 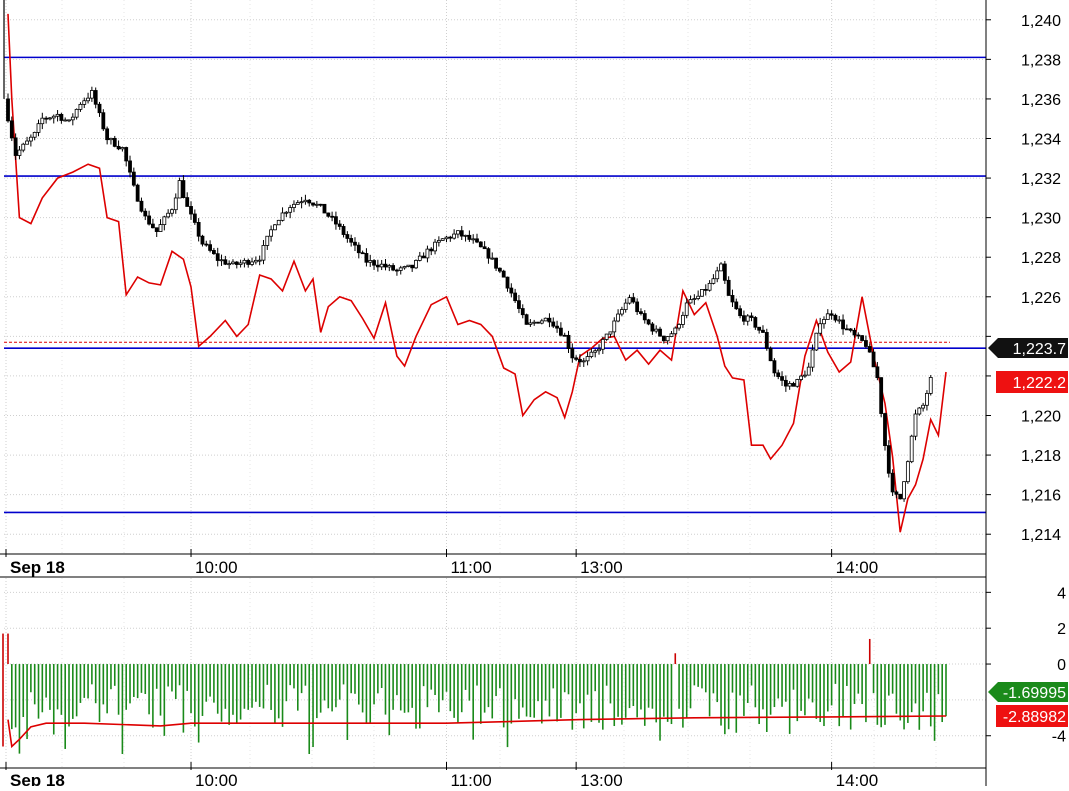 What do you see at coordinates (1041, 258) in the screenshot?
I see `y-tick-label: 1,228` at bounding box center [1041, 258].